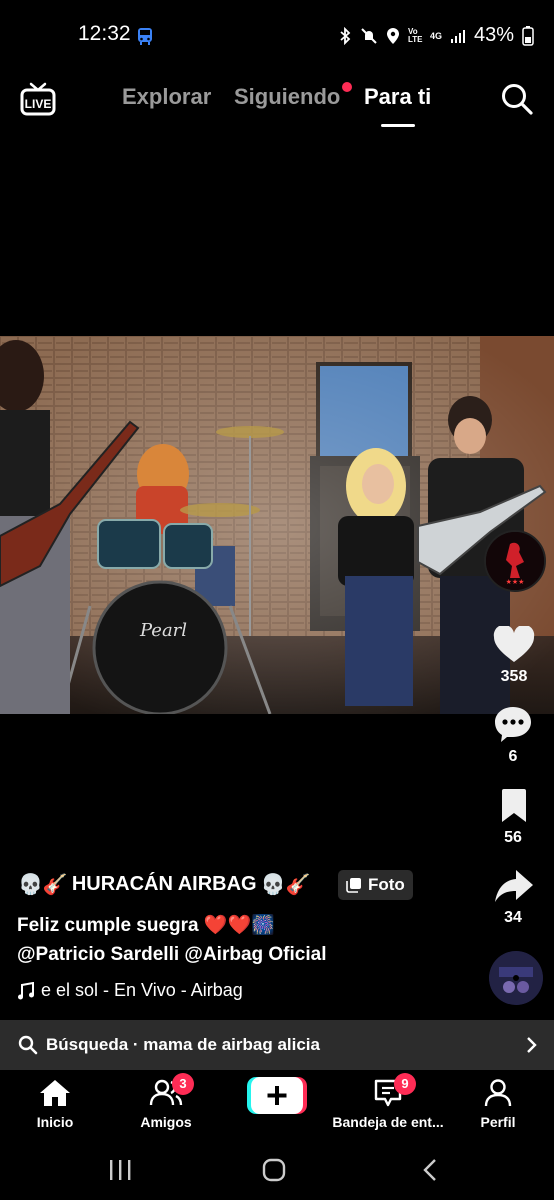  What do you see at coordinates (183, 1044) in the screenshot?
I see `related-search-text: Búsqueda · mama de airbag alicia` at bounding box center [183, 1044].